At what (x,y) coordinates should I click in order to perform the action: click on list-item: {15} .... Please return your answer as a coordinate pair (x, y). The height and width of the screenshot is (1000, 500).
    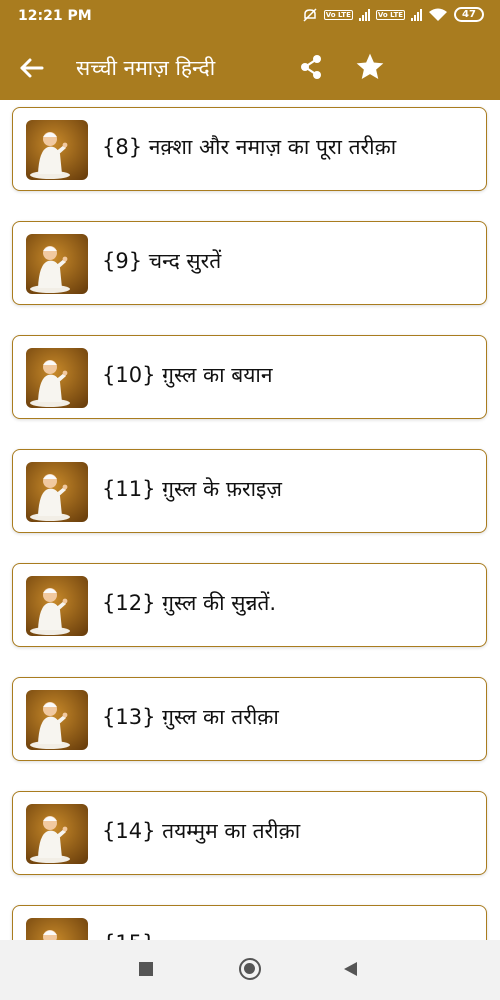
    Looking at the image, I should click on (249, 922).